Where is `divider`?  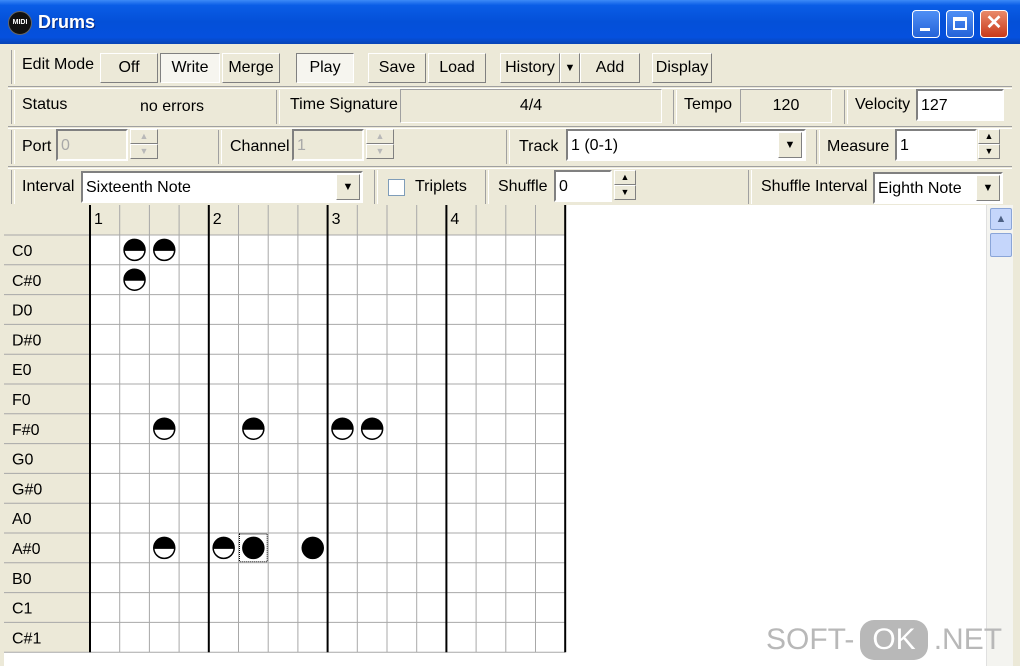
divider is located at coordinates (510, 127).